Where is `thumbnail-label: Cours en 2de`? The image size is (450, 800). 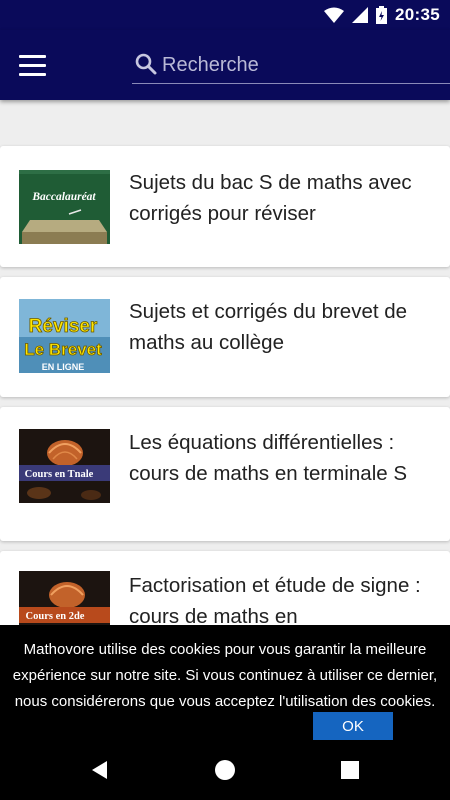
thumbnail-label: Cours en 2de is located at coordinates (55, 616).